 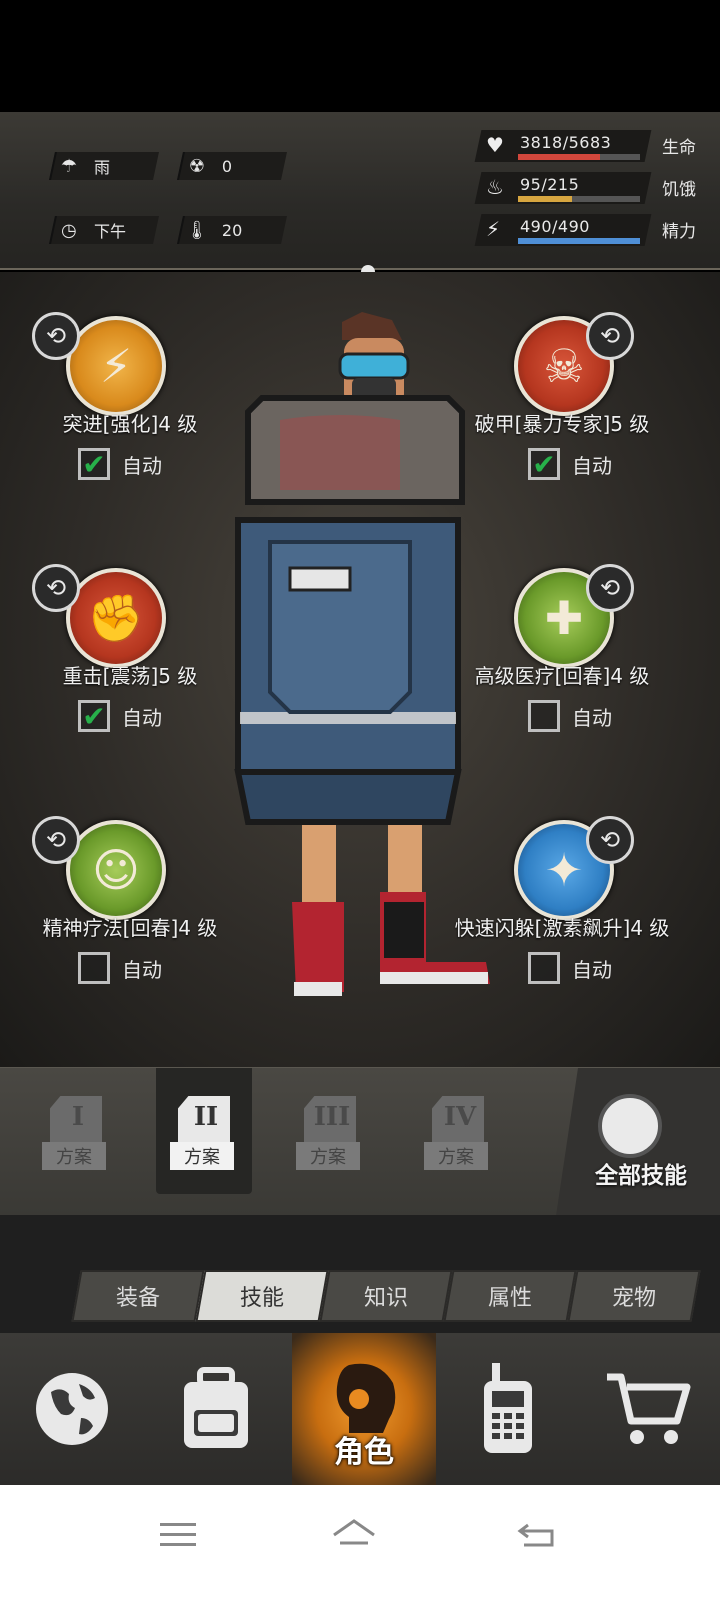 I want to click on time-chip: ◷ 下午, so click(x=104, y=230).